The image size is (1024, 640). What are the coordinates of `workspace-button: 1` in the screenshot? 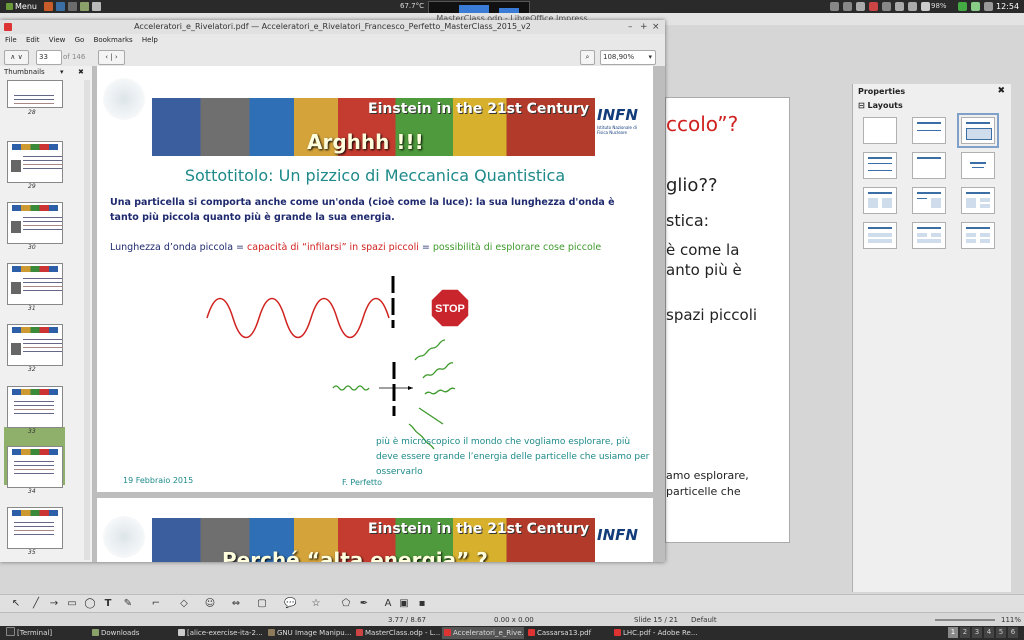 It's located at (953, 632).